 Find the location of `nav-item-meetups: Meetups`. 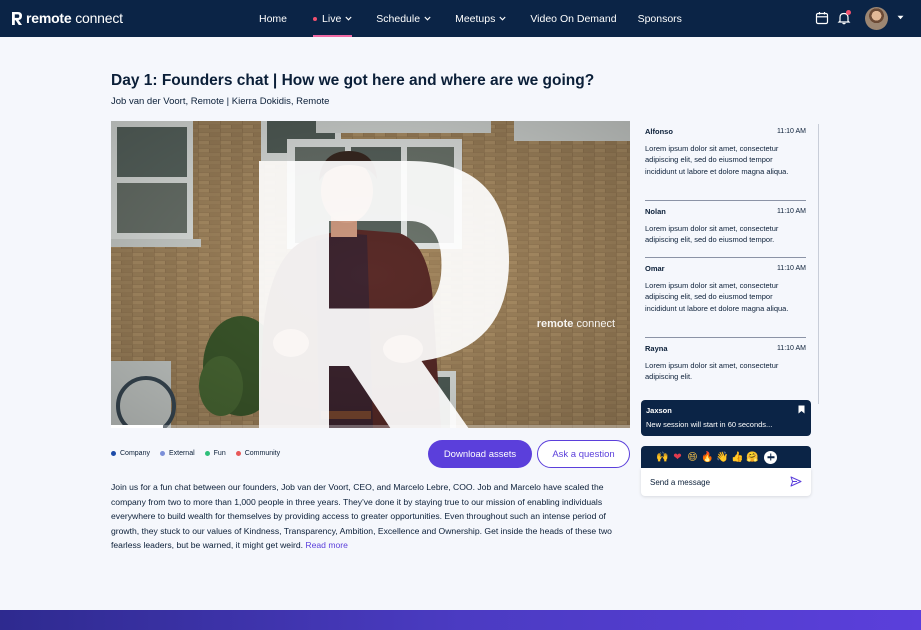

nav-item-meetups: Meetups is located at coordinates (480, 18).